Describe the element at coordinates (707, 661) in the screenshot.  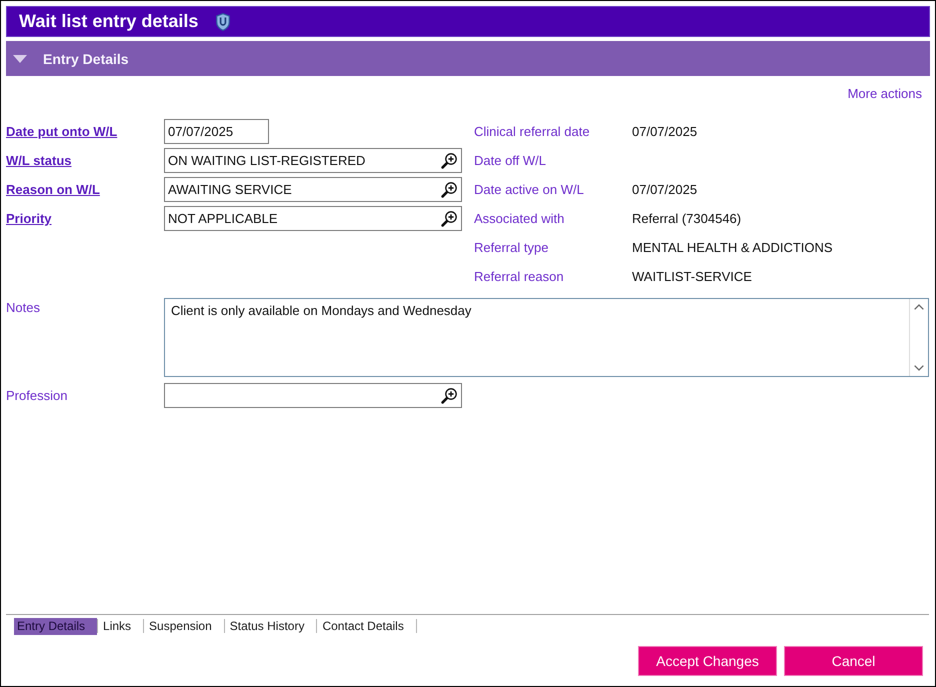
I see `accept-changes-button: Accept Changes` at that location.